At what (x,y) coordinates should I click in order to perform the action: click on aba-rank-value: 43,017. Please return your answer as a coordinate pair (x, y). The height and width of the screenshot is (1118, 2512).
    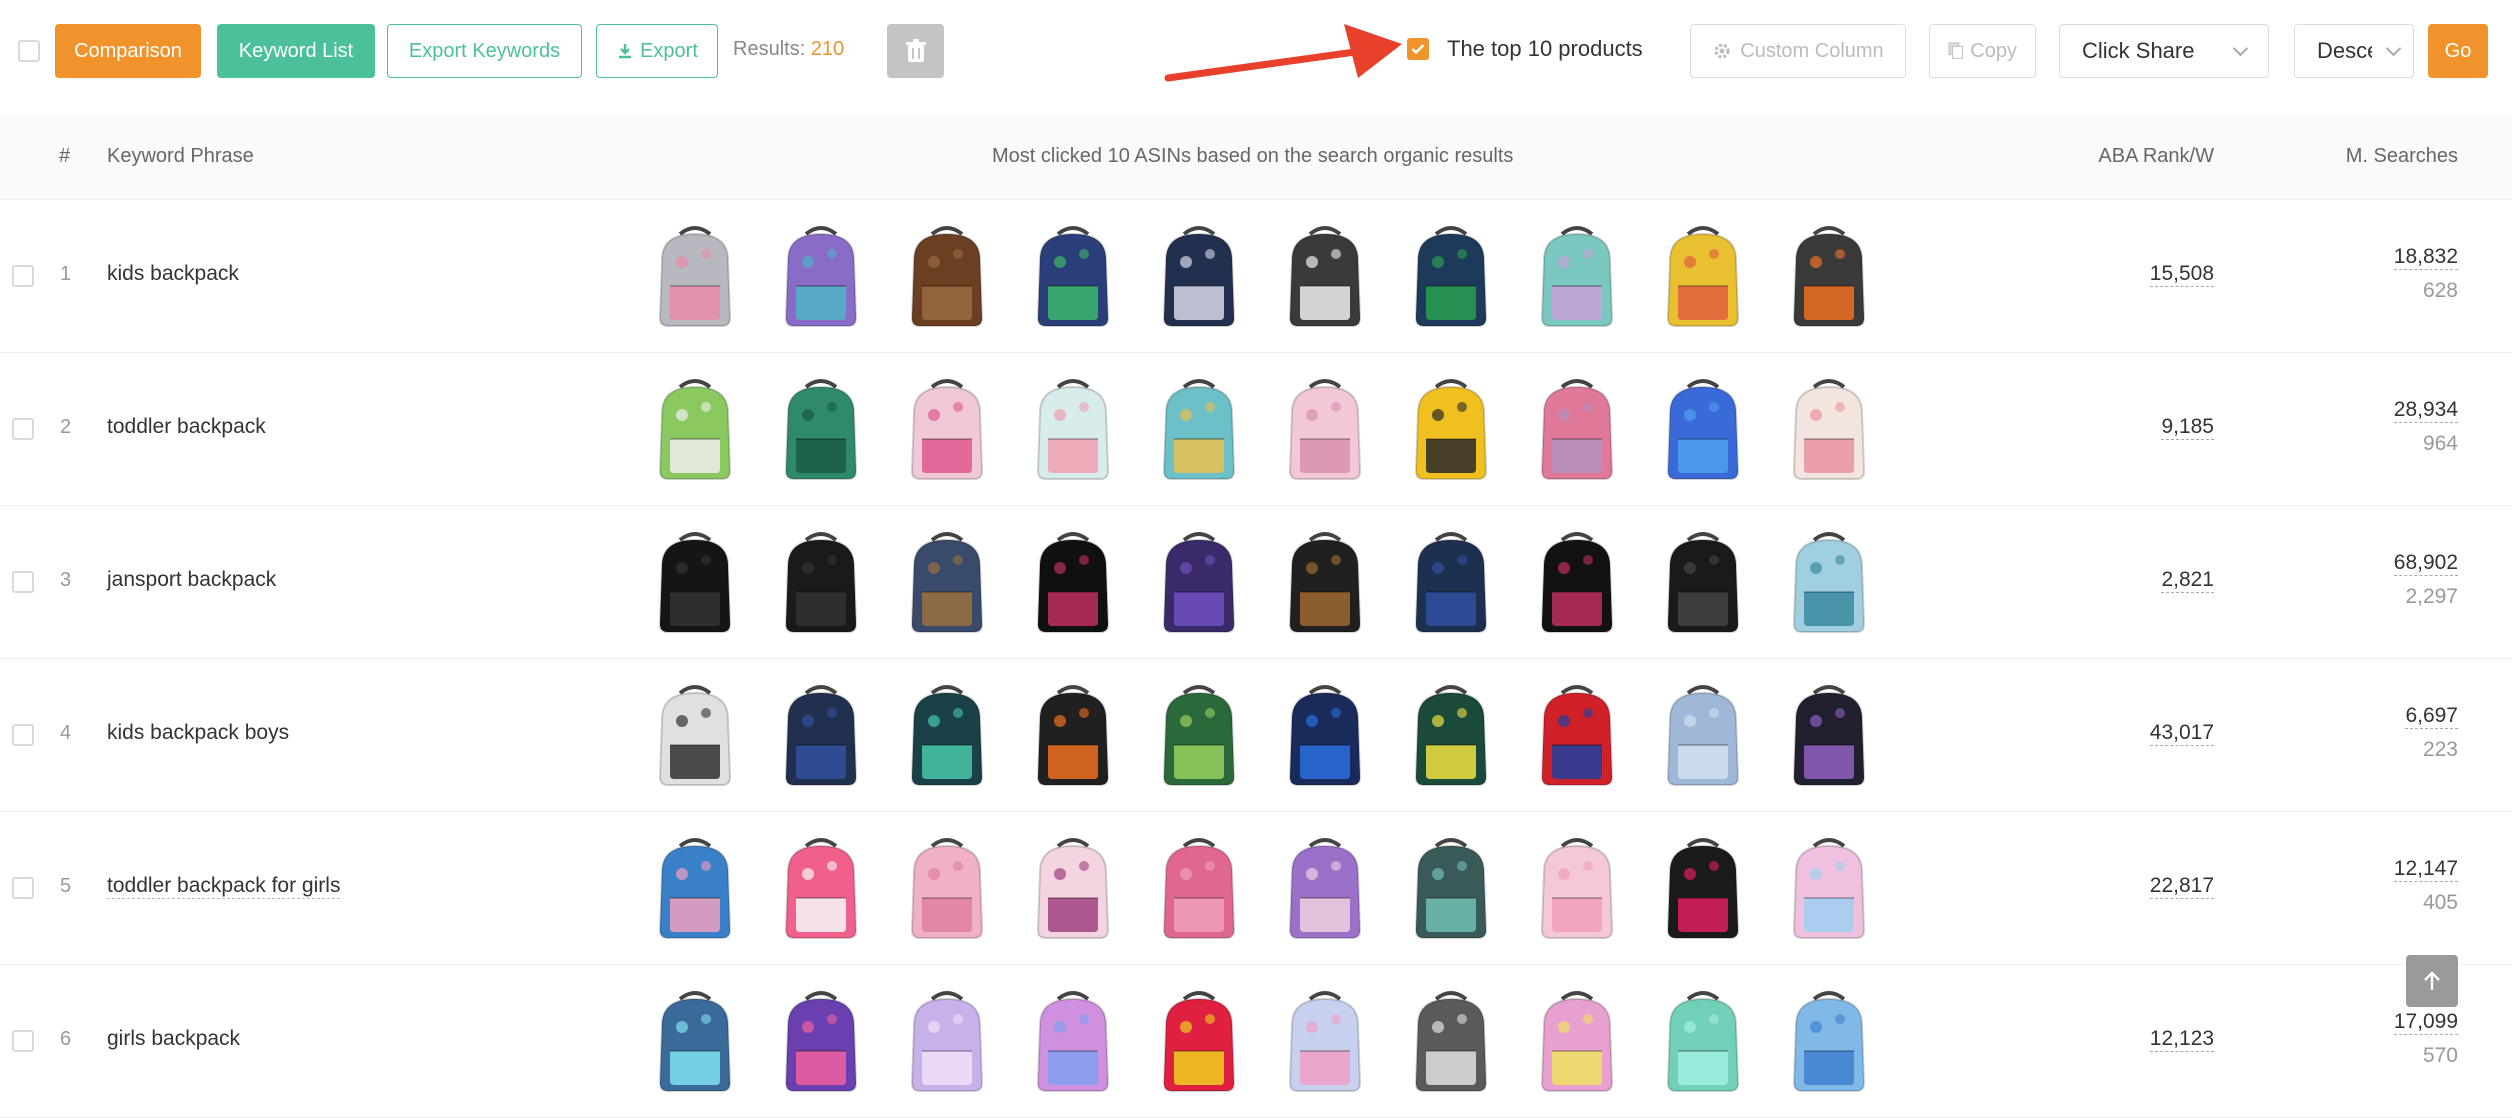
    Looking at the image, I should click on (2181, 733).